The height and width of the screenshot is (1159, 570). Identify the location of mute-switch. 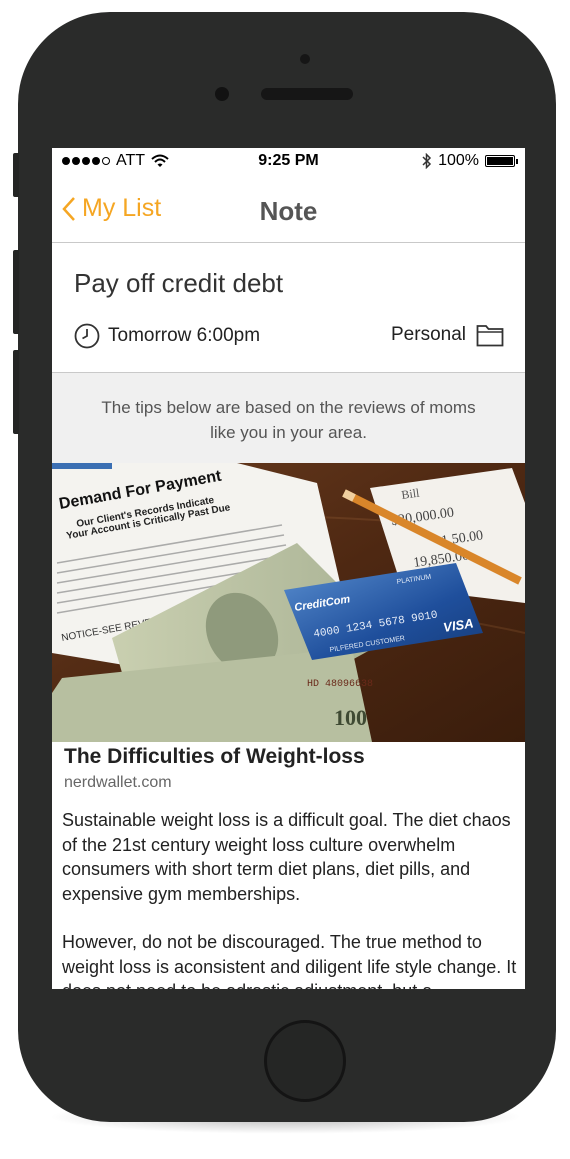
(16, 175).